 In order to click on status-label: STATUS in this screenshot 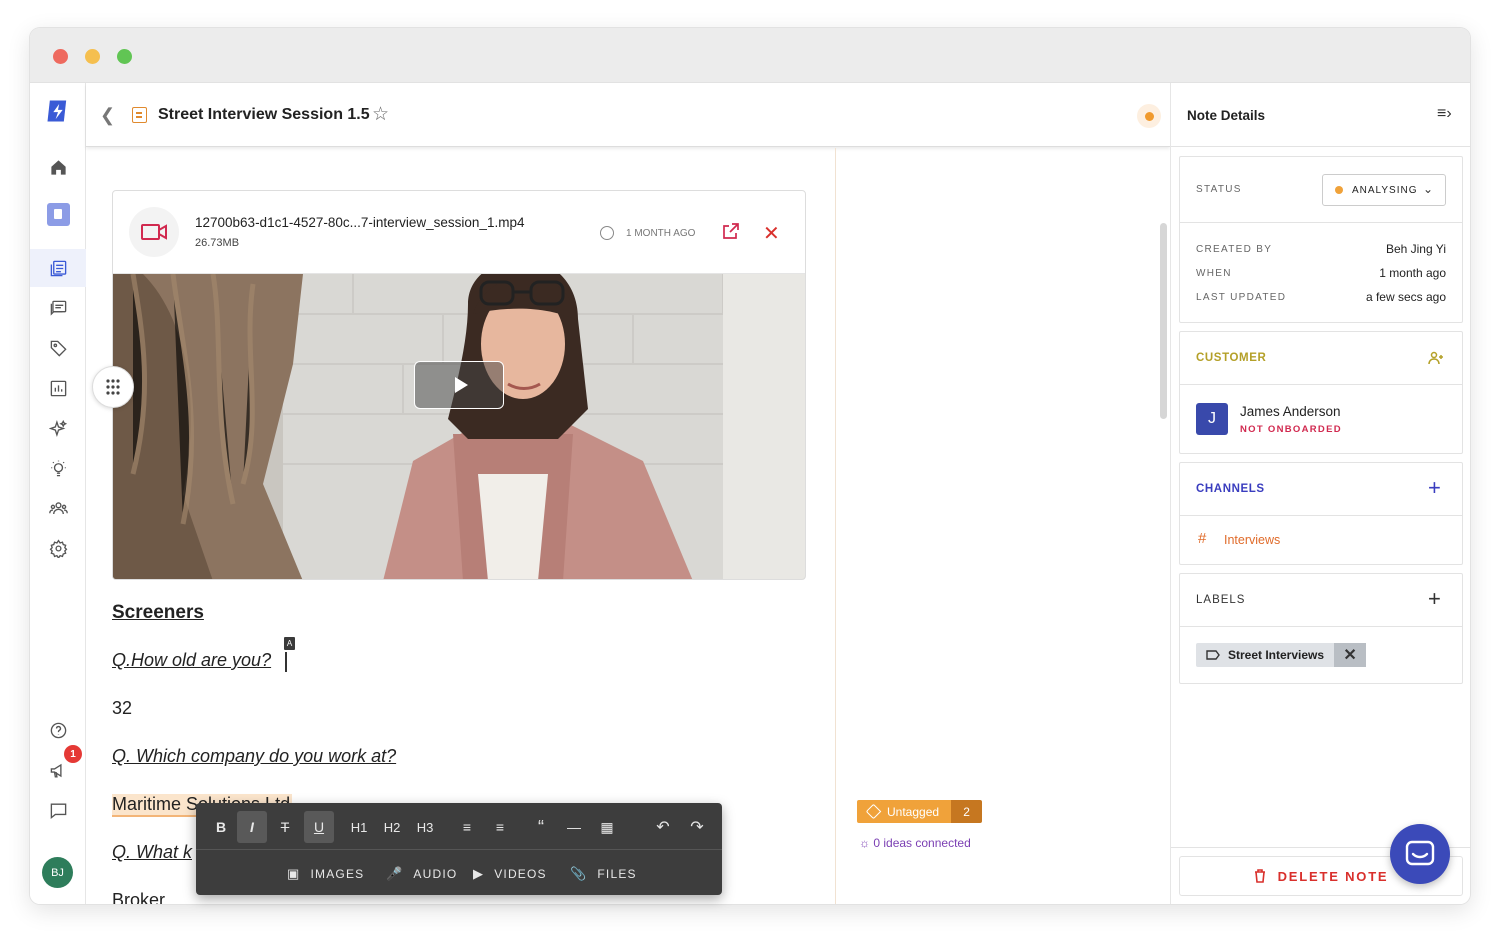, I will do `click(1219, 189)`.